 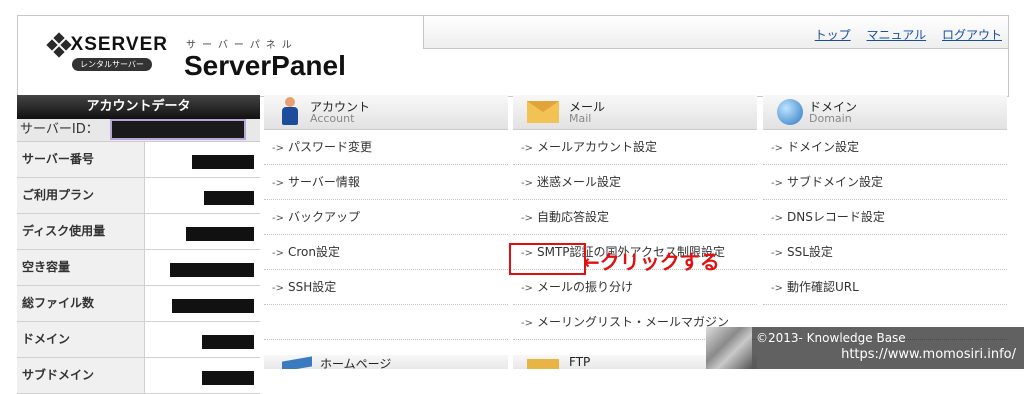 What do you see at coordinates (543, 364) in the screenshot?
I see `ftp-icon` at bounding box center [543, 364].